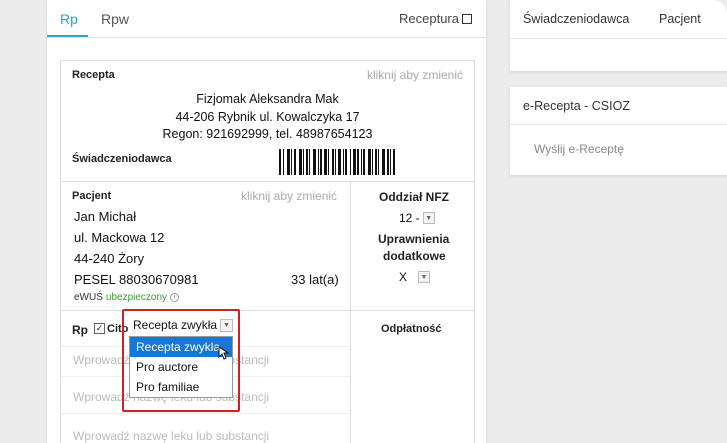  I want to click on patient-pesel: PESEL 88030670981, so click(136, 279).